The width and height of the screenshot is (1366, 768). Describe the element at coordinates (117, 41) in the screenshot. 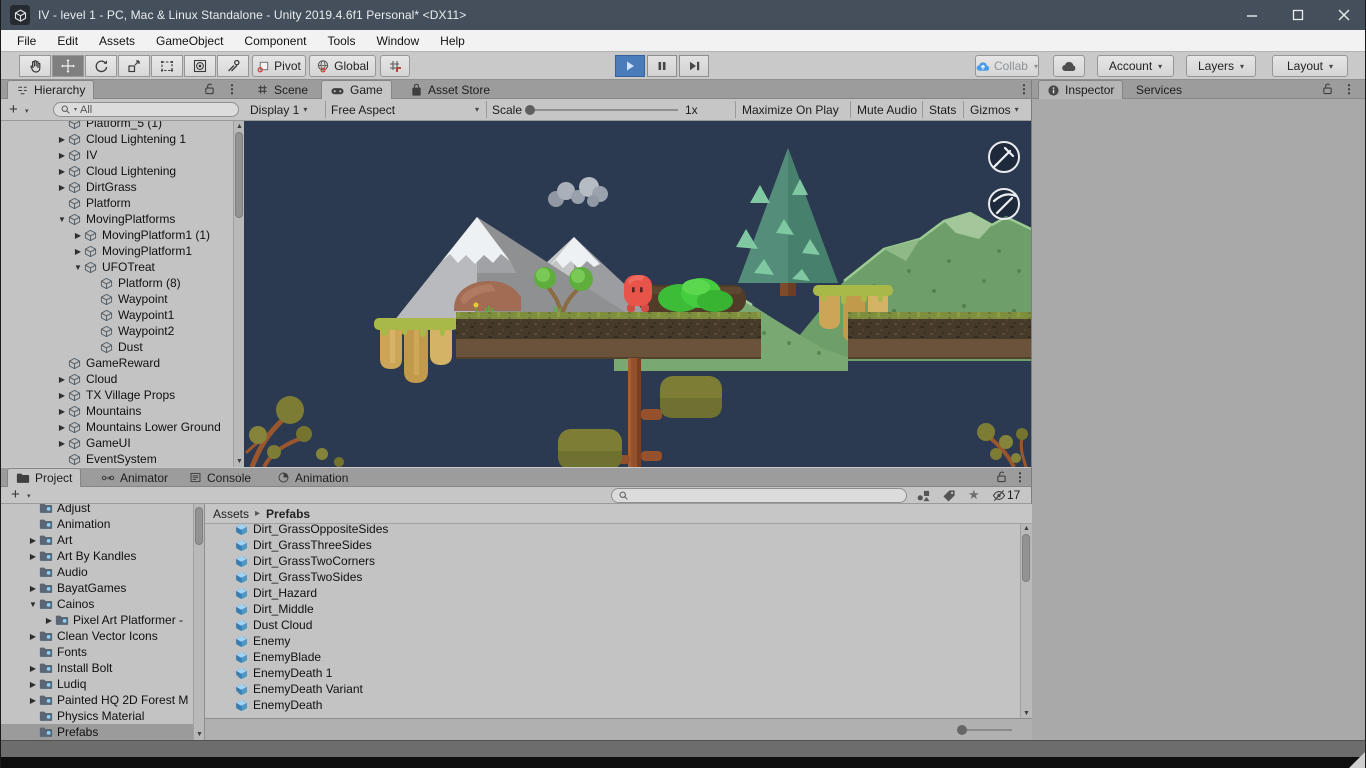

I see `menu-item-assets: Assets` at that location.